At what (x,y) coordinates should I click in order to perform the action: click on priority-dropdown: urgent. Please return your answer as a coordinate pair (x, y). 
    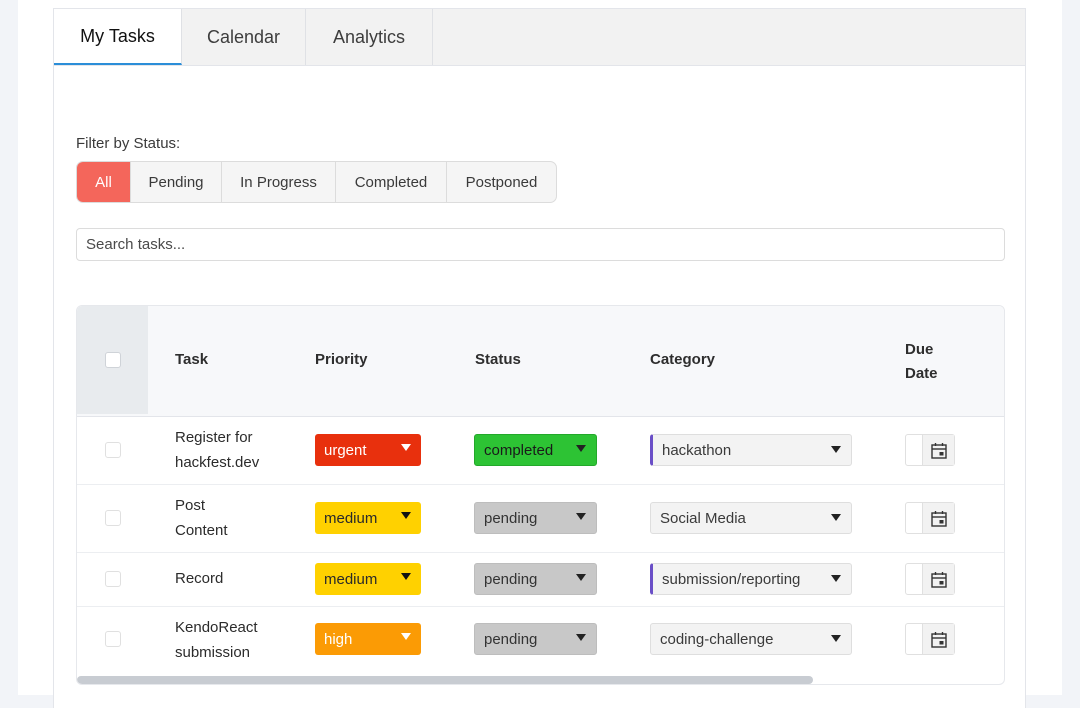
    Looking at the image, I should click on (368, 450).